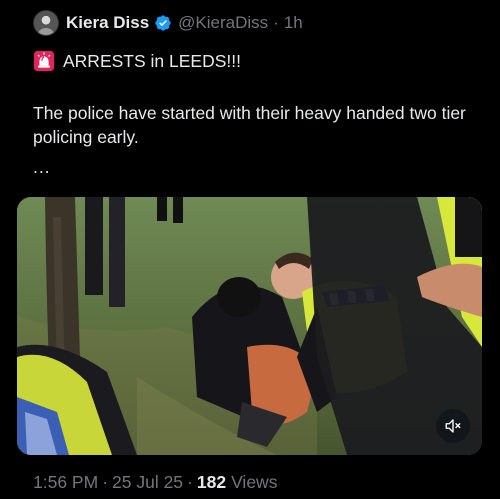 This screenshot has width=500, height=499. What do you see at coordinates (147, 482) in the screenshot?
I see `post-date: 25 Jul 25` at bounding box center [147, 482].